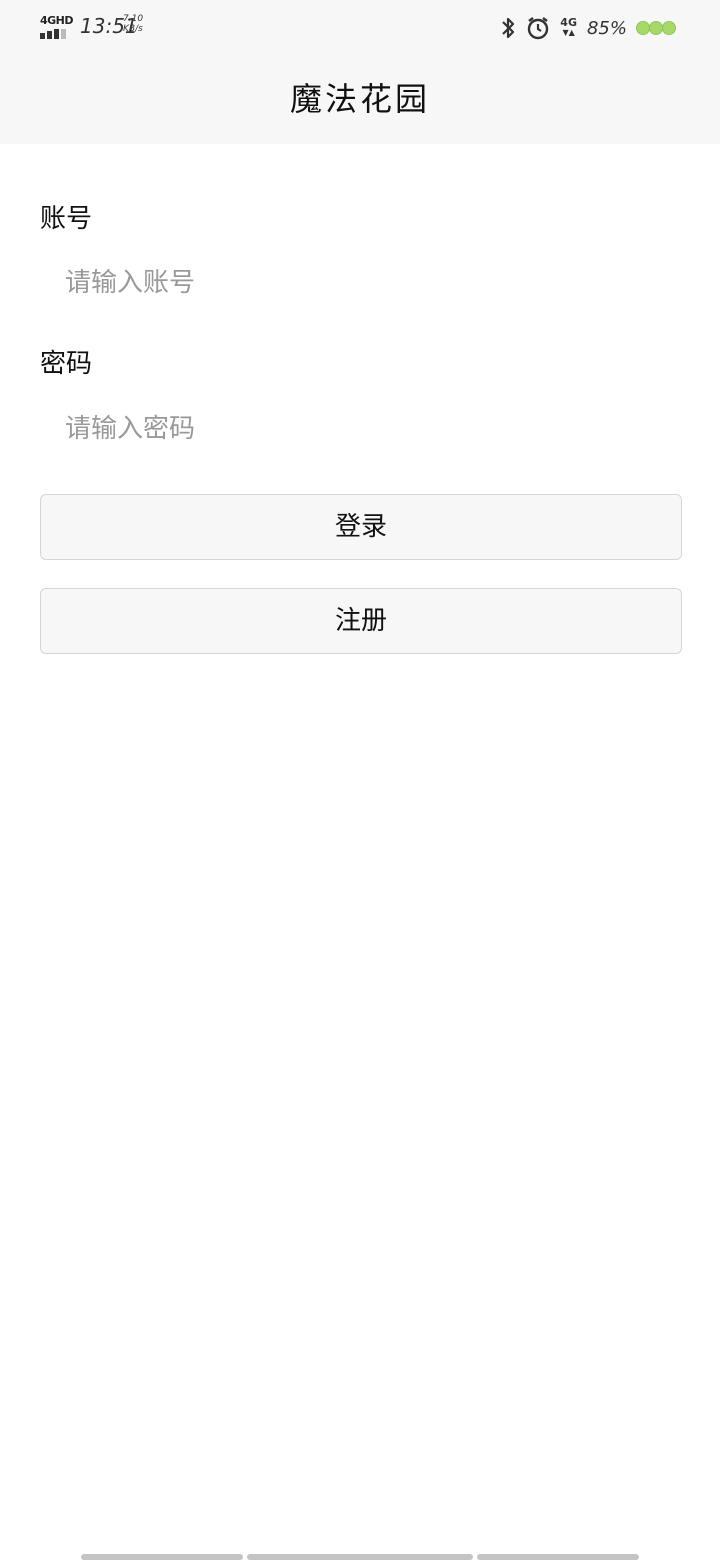  Describe the element at coordinates (66, 219) in the screenshot. I see `account-label: 账号` at that location.